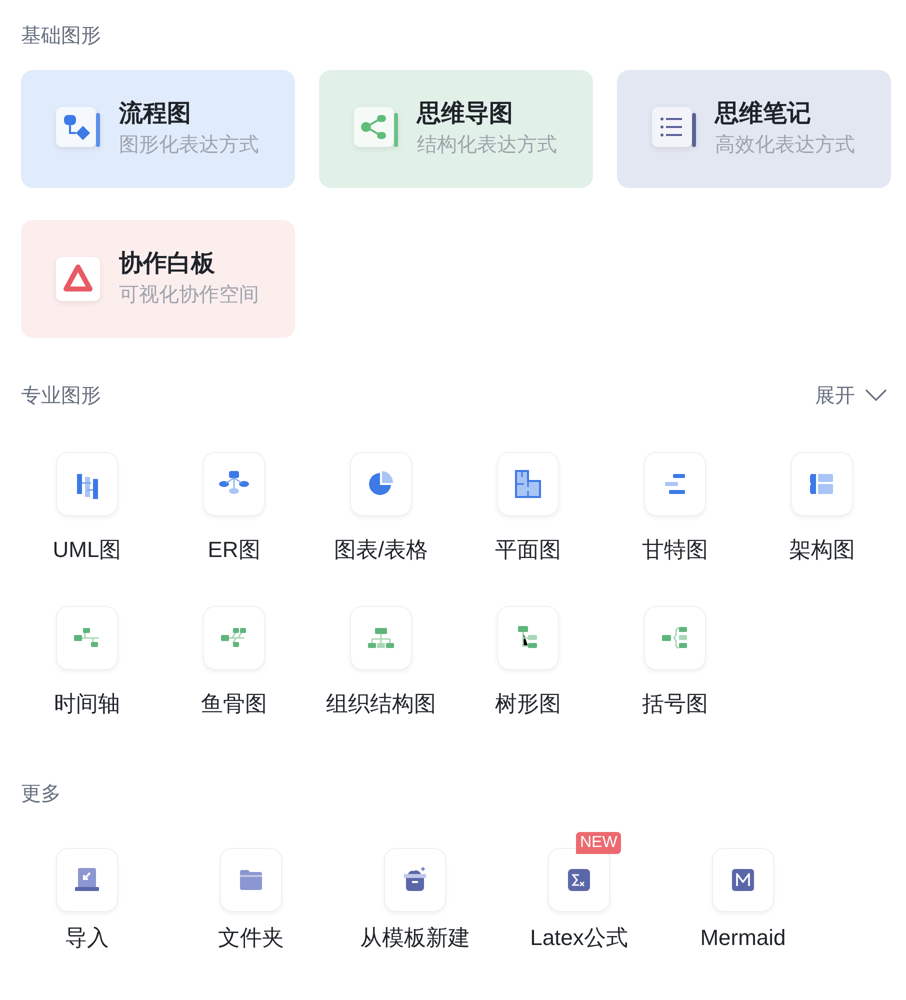 The height and width of the screenshot is (1000, 906). I want to click on card-subtitle: 结构化表达方式, so click(487, 145).